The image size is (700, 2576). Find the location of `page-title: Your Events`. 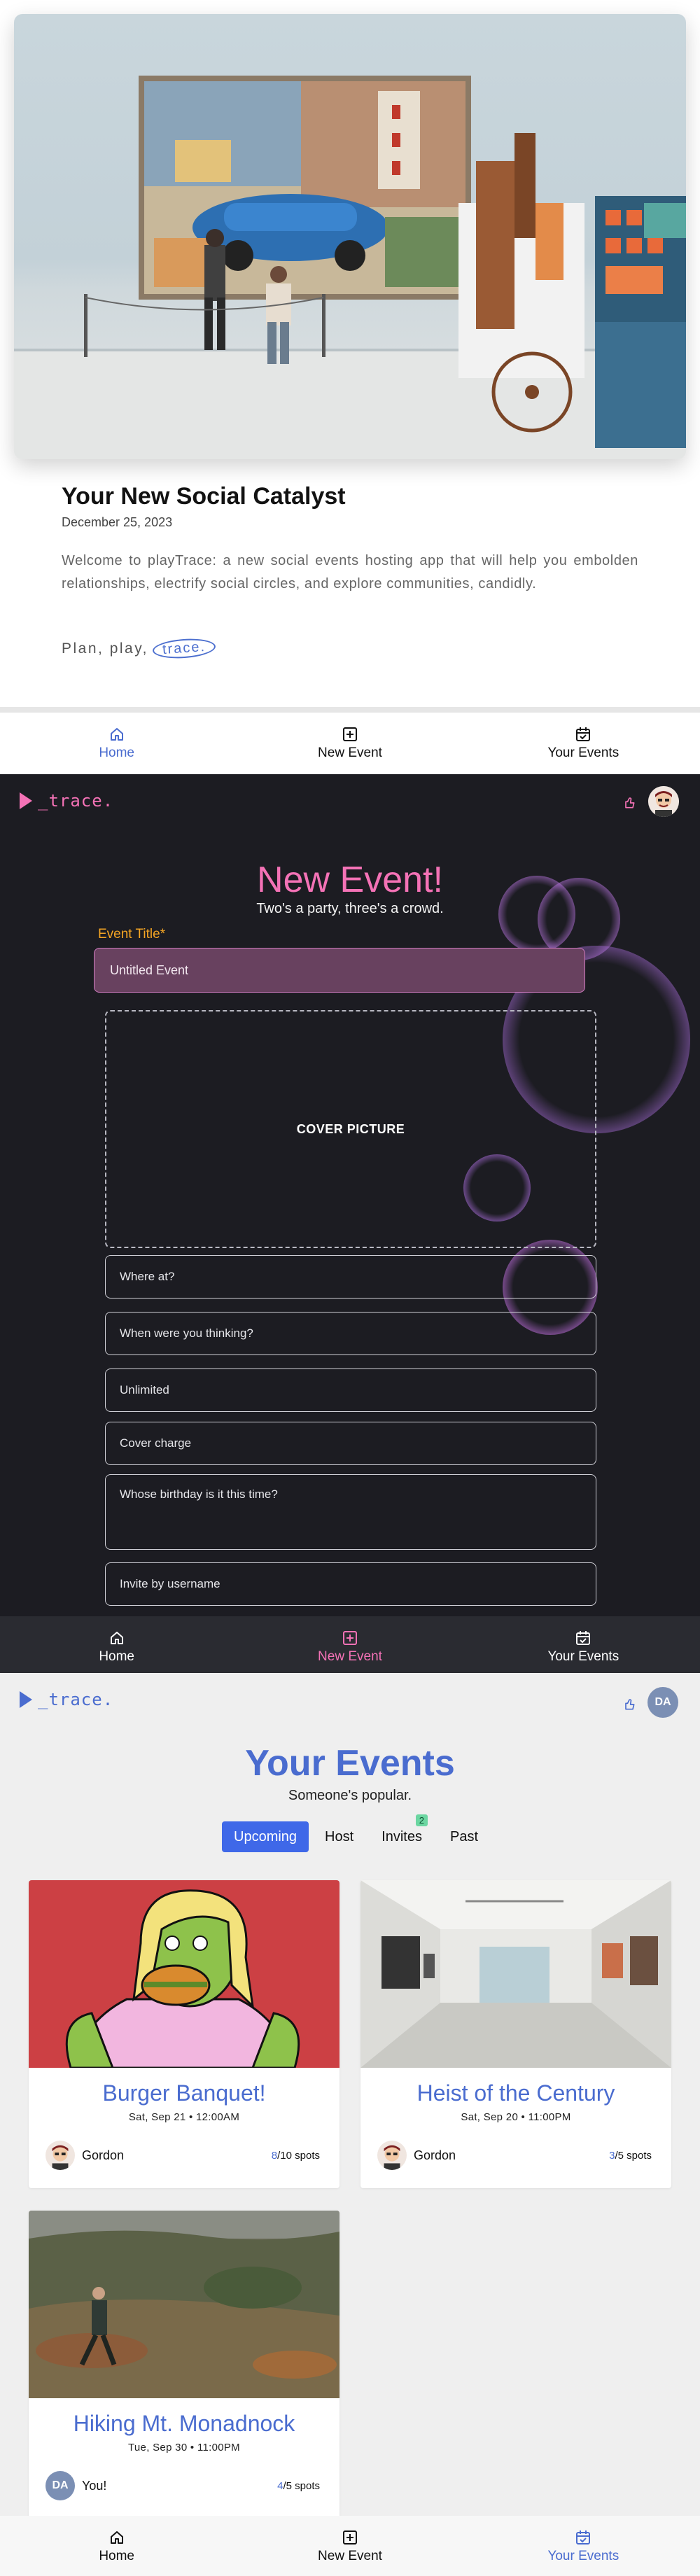

page-title: Your Events is located at coordinates (350, 1763).